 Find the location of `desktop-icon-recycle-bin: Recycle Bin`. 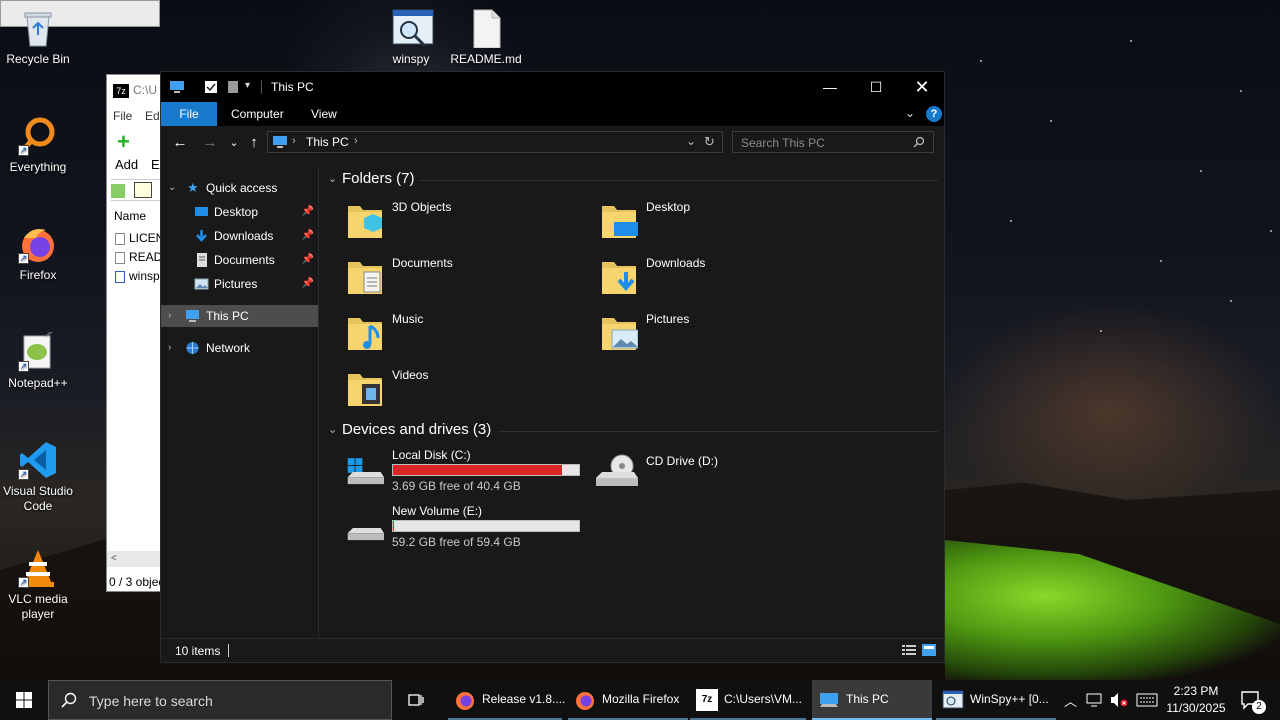

desktop-icon-recycle-bin: Recycle Bin is located at coordinates (38, 37).